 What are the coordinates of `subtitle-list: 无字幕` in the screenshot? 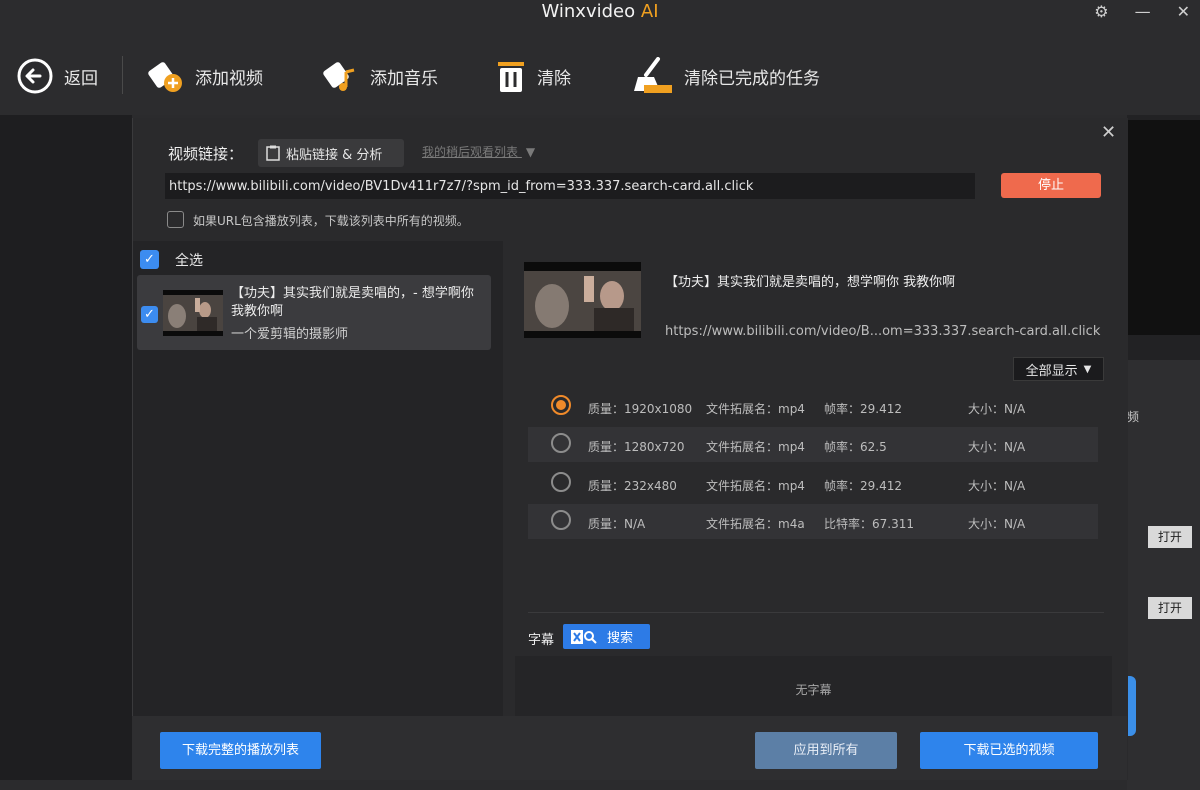 It's located at (813, 686).